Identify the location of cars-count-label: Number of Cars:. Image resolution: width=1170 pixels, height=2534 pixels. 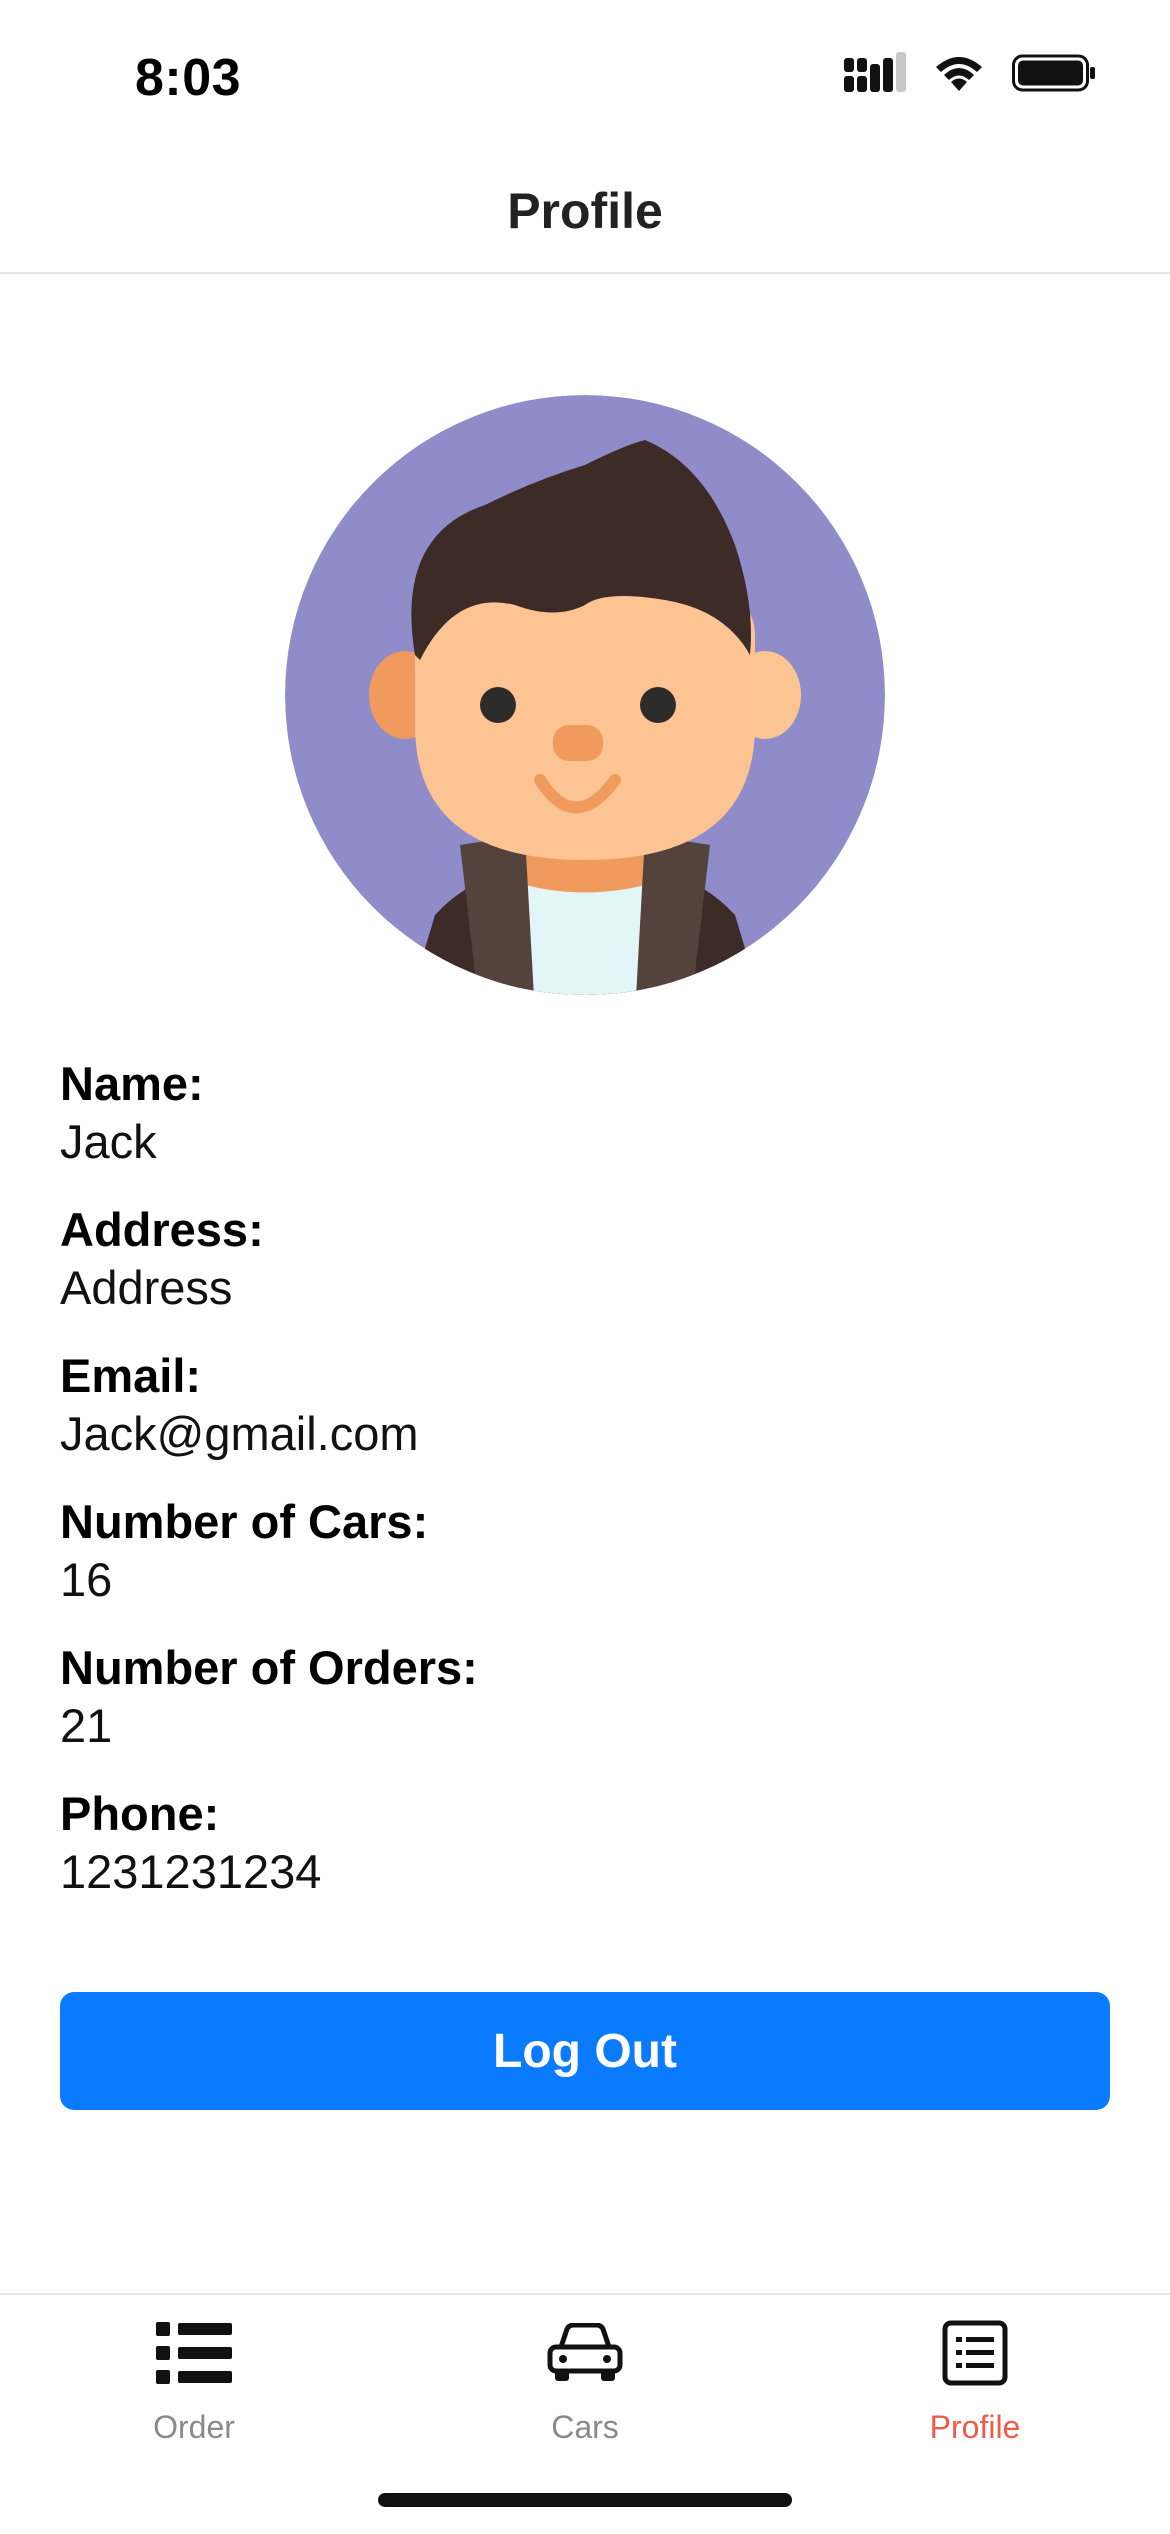
(244, 1521).